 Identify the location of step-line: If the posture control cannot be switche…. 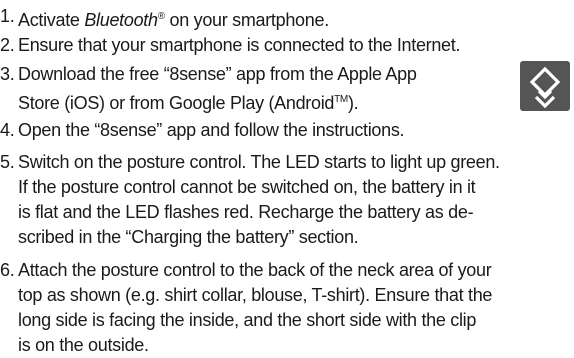
(247, 187).